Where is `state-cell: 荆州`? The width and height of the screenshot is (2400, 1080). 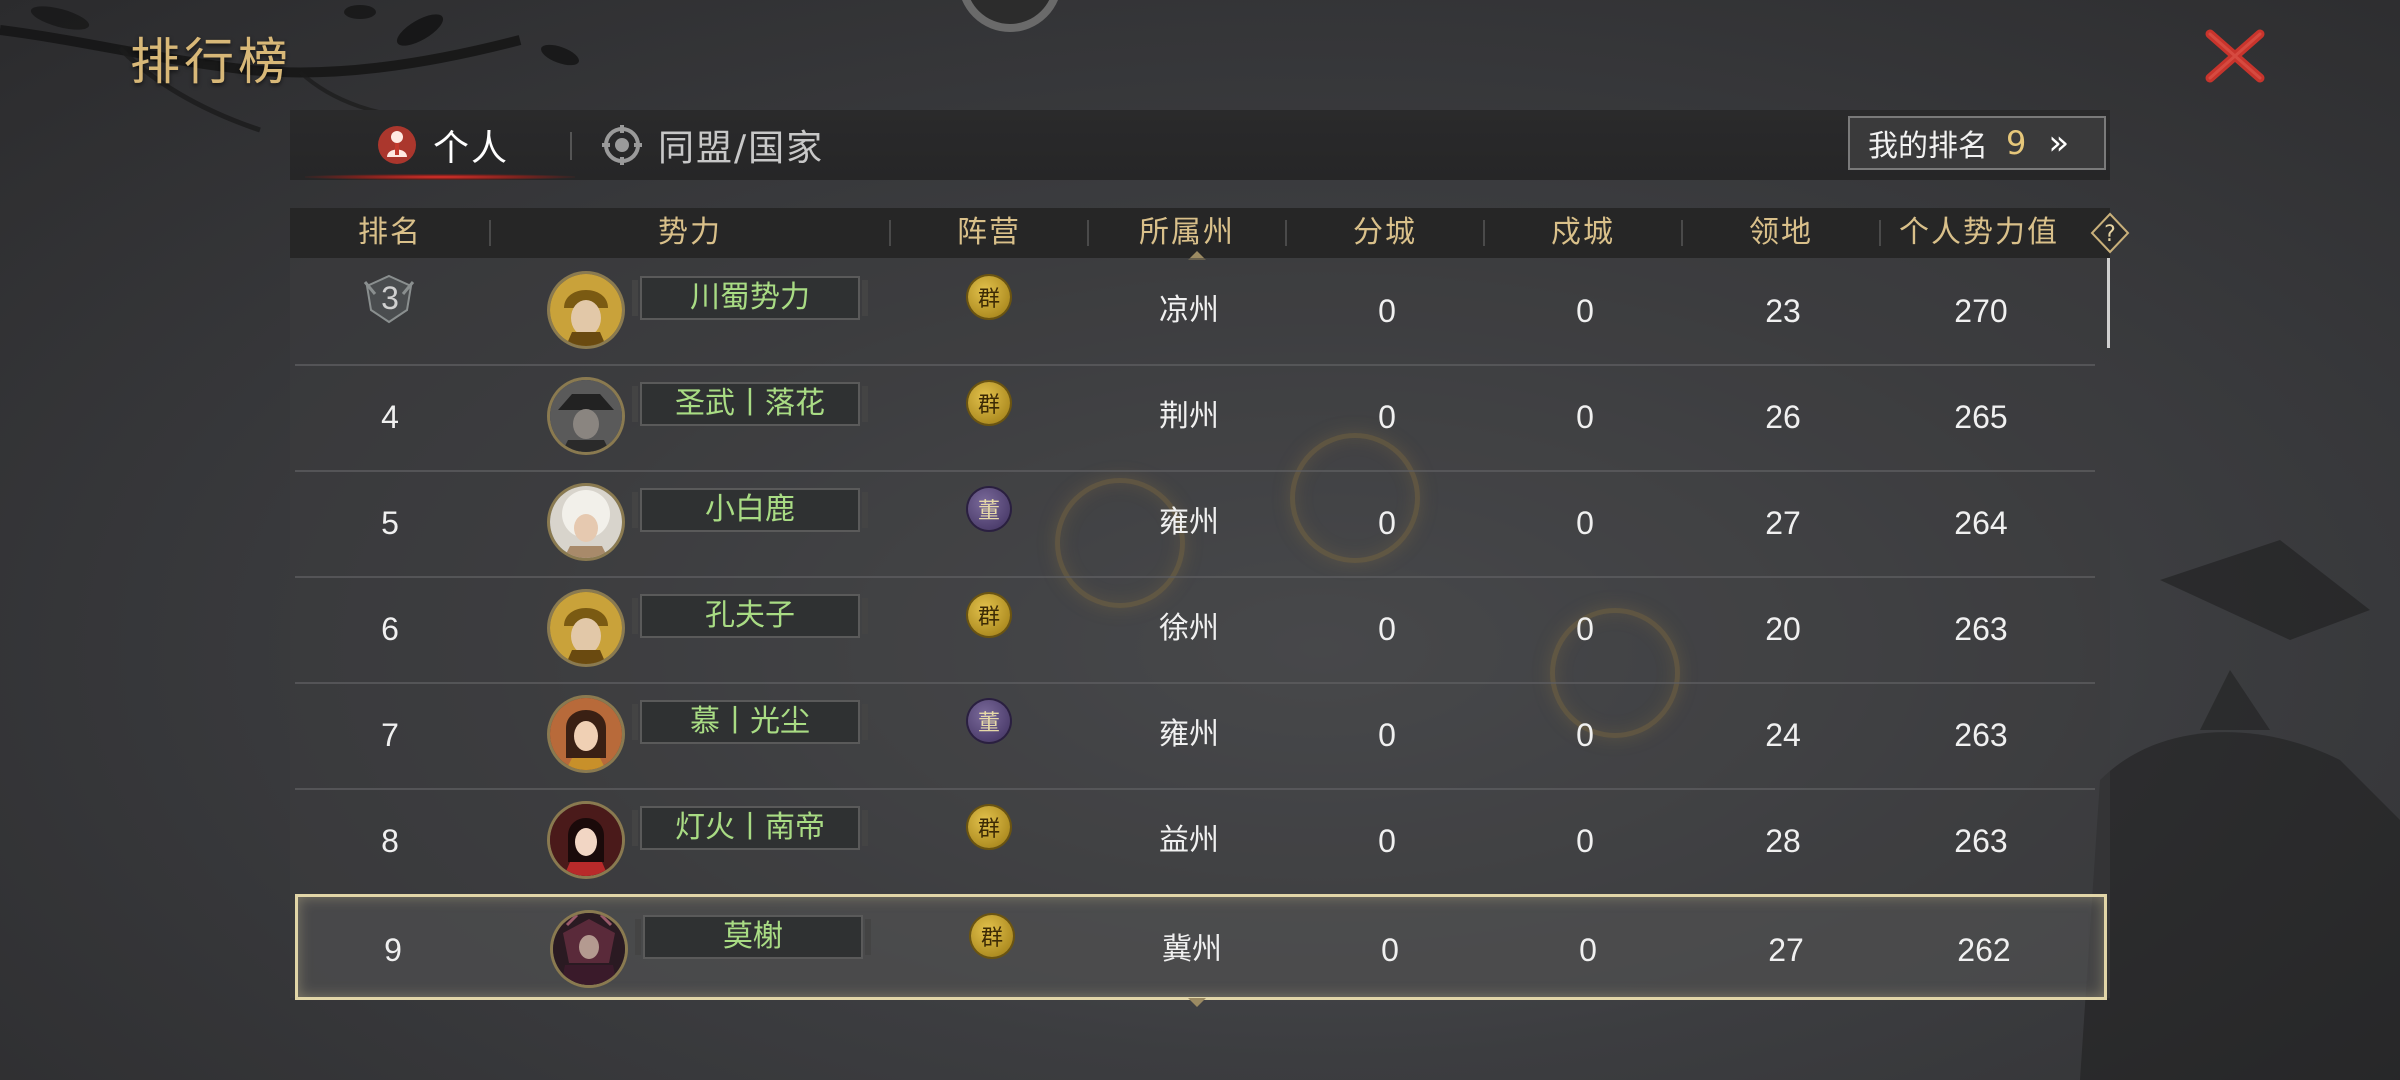
state-cell: 荆州 is located at coordinates (1189, 416).